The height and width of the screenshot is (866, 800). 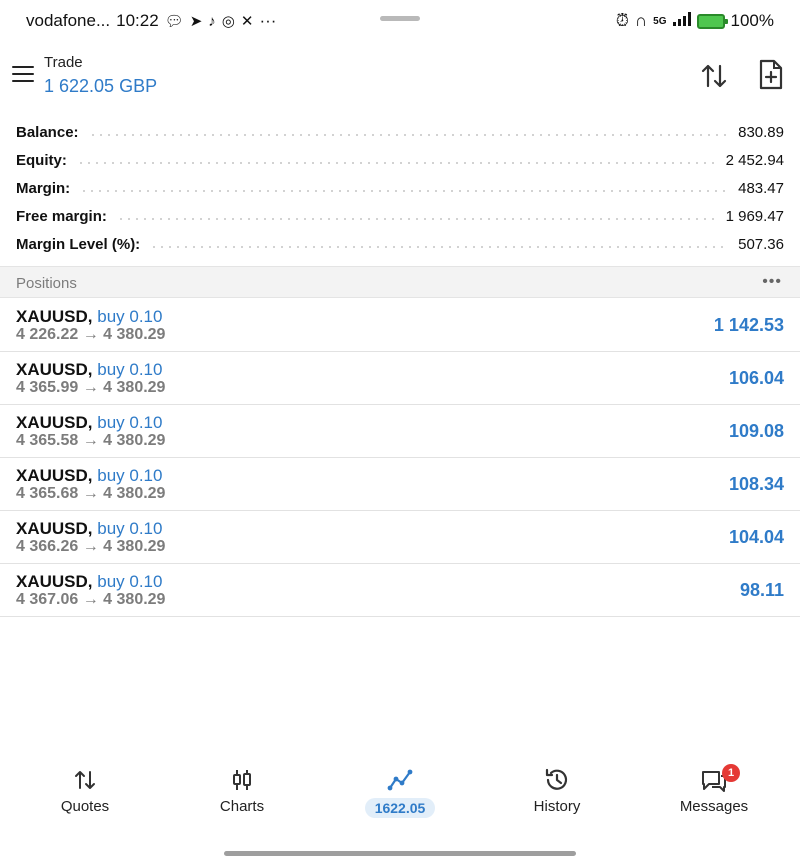 What do you see at coordinates (23, 67) in the screenshot?
I see `hamburger-icon` at bounding box center [23, 67].